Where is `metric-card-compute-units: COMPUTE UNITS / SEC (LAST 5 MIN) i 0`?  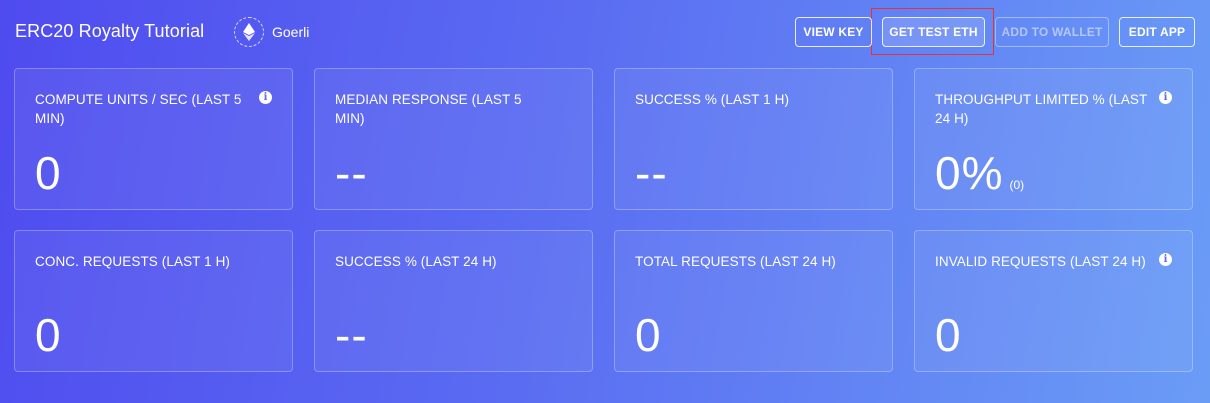
metric-card-compute-units: COMPUTE UNITS / SEC (LAST 5 MIN) i 0 is located at coordinates (153, 139).